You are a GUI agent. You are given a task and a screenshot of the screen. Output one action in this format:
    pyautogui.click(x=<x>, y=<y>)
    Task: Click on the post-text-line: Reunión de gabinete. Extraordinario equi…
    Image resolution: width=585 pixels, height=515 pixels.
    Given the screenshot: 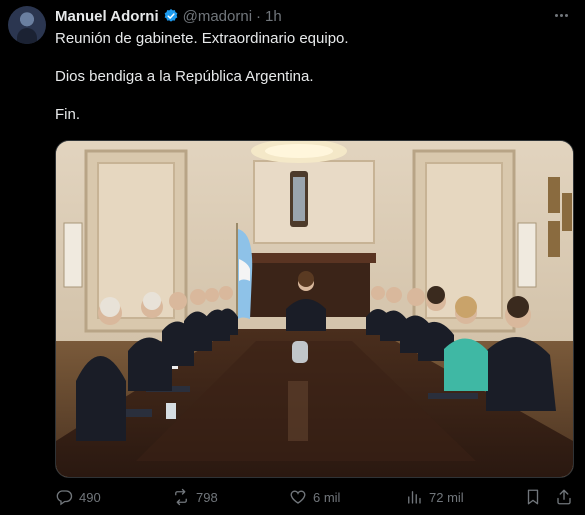 What is the action you would take?
    pyautogui.click(x=202, y=38)
    